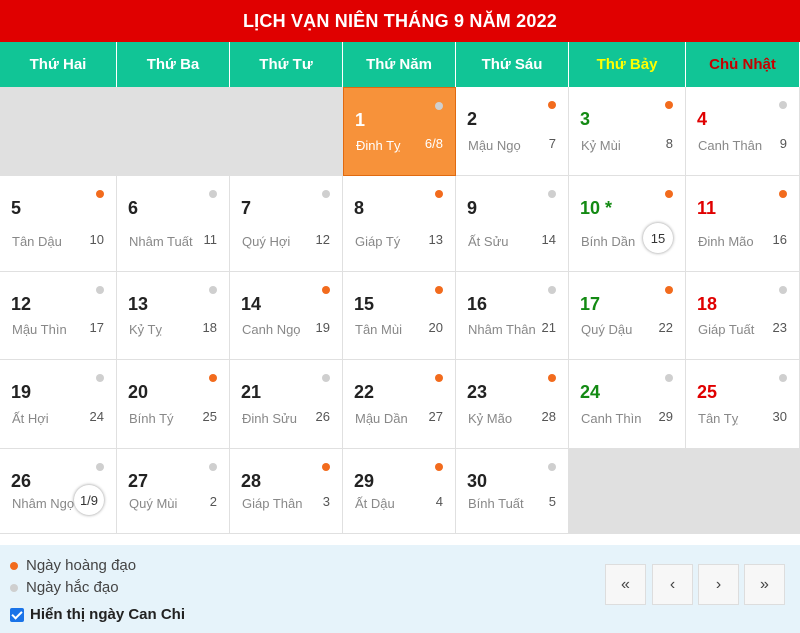  What do you see at coordinates (21, 481) in the screenshot?
I see `solar-day: 26` at bounding box center [21, 481].